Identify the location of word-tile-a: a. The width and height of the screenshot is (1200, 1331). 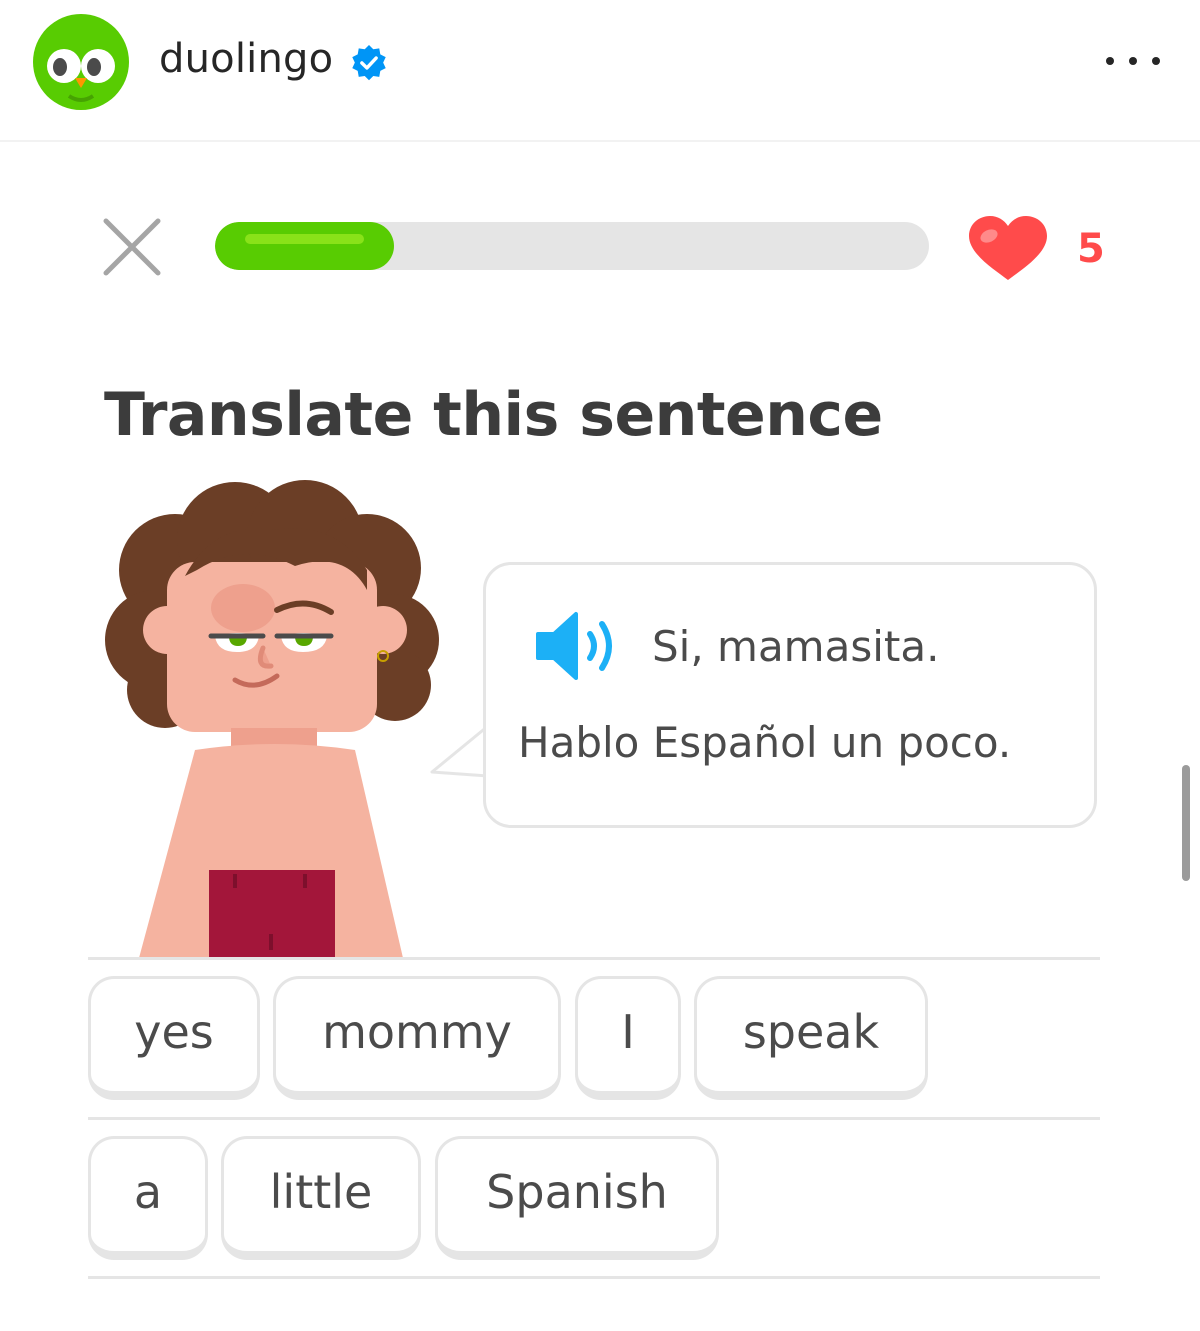
(148, 1198).